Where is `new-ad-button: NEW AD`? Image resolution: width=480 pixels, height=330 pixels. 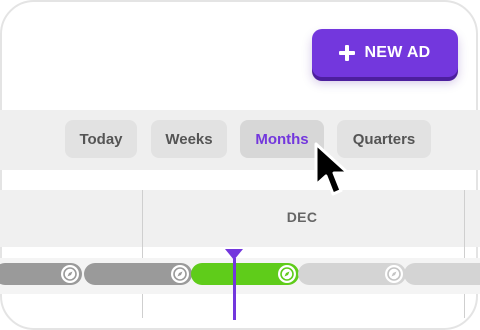
new-ad-button: NEW AD is located at coordinates (385, 53).